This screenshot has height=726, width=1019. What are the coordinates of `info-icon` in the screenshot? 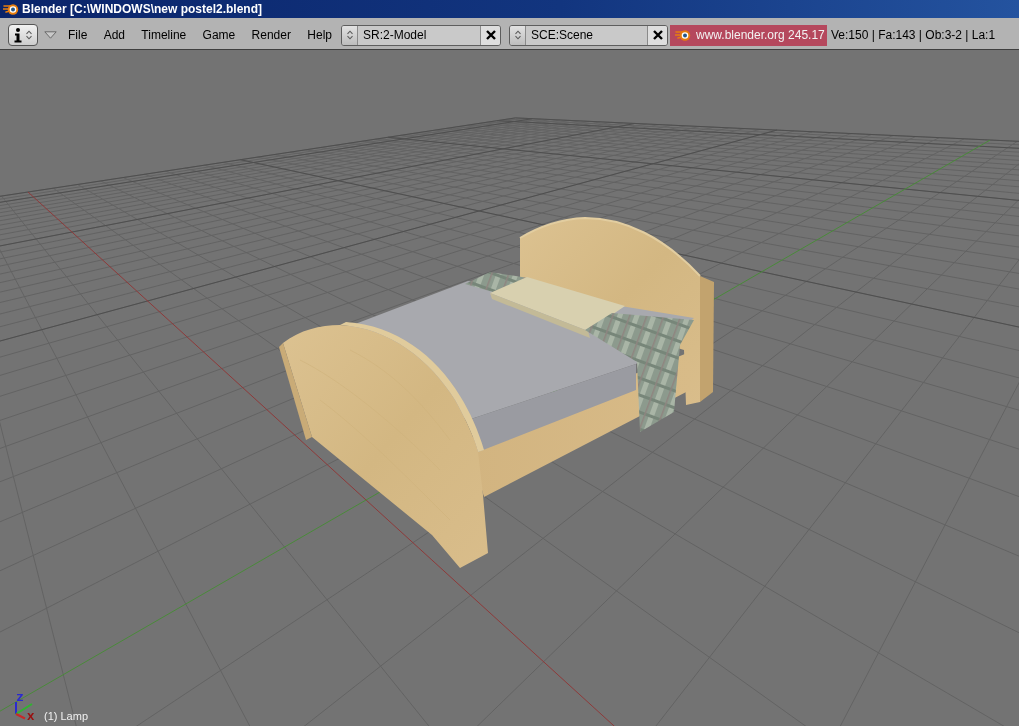 It's located at (18, 35).